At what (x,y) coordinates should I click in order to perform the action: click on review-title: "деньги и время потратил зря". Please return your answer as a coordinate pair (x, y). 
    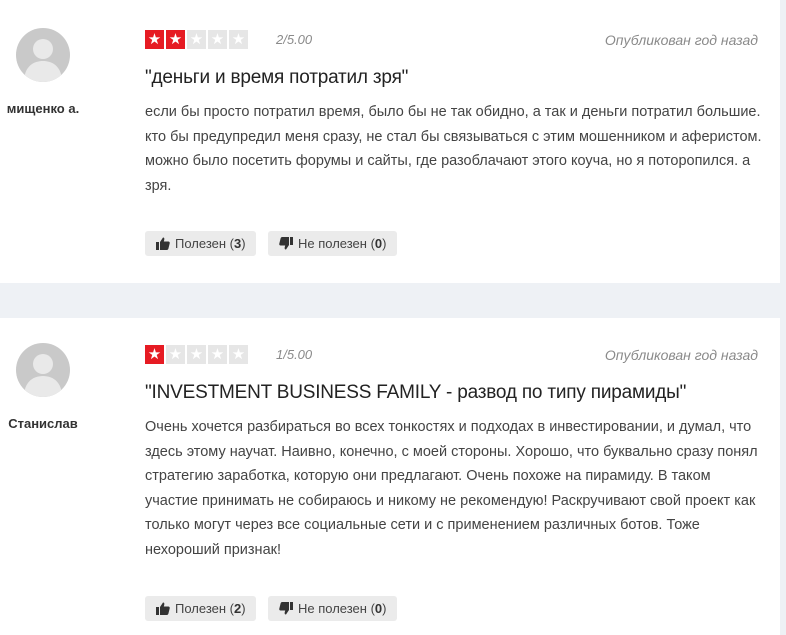
    Looking at the image, I should click on (277, 77).